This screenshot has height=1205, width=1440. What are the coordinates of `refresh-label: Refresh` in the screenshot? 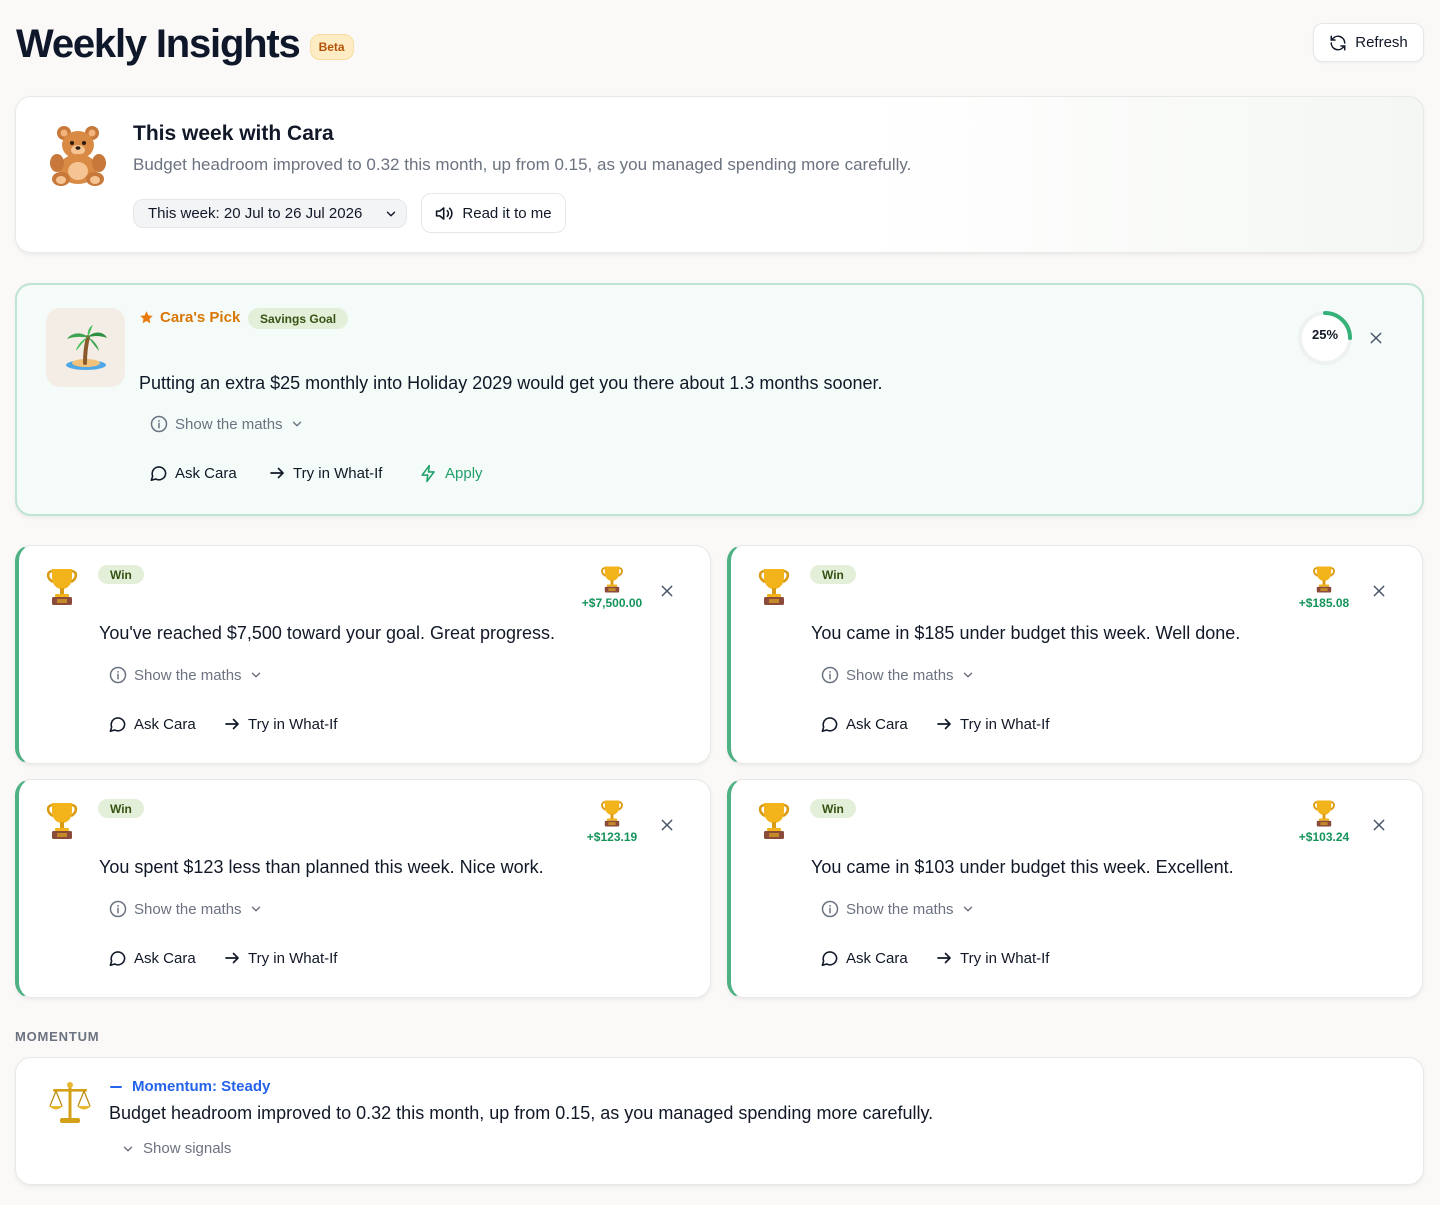 It's located at (1381, 42).